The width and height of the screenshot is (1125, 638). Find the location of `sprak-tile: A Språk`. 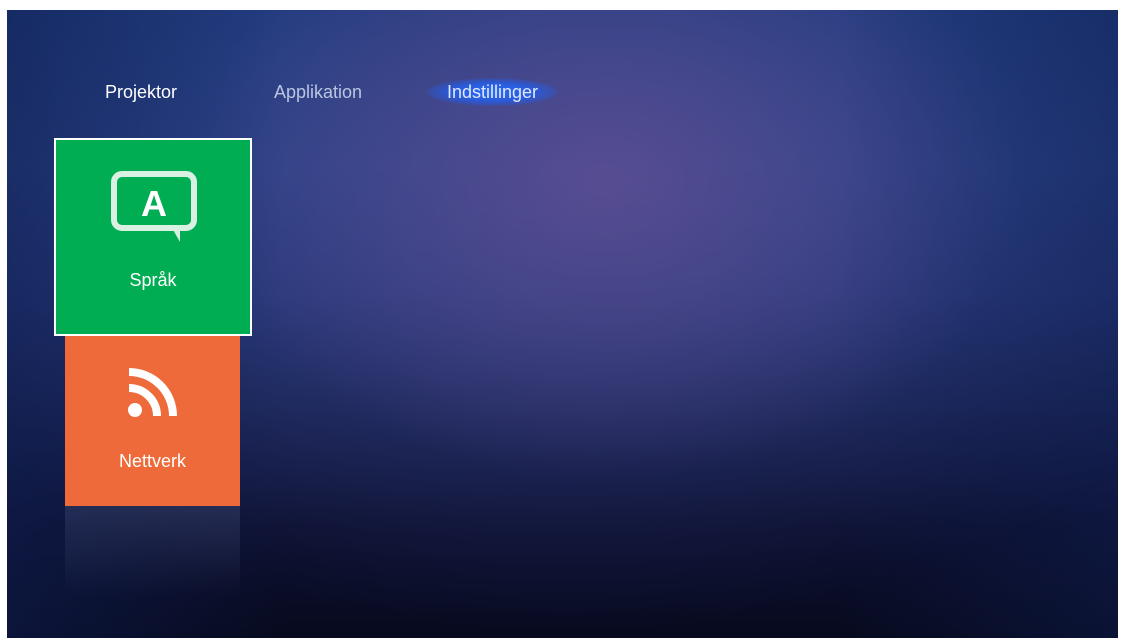

sprak-tile: A Språk is located at coordinates (153, 237).